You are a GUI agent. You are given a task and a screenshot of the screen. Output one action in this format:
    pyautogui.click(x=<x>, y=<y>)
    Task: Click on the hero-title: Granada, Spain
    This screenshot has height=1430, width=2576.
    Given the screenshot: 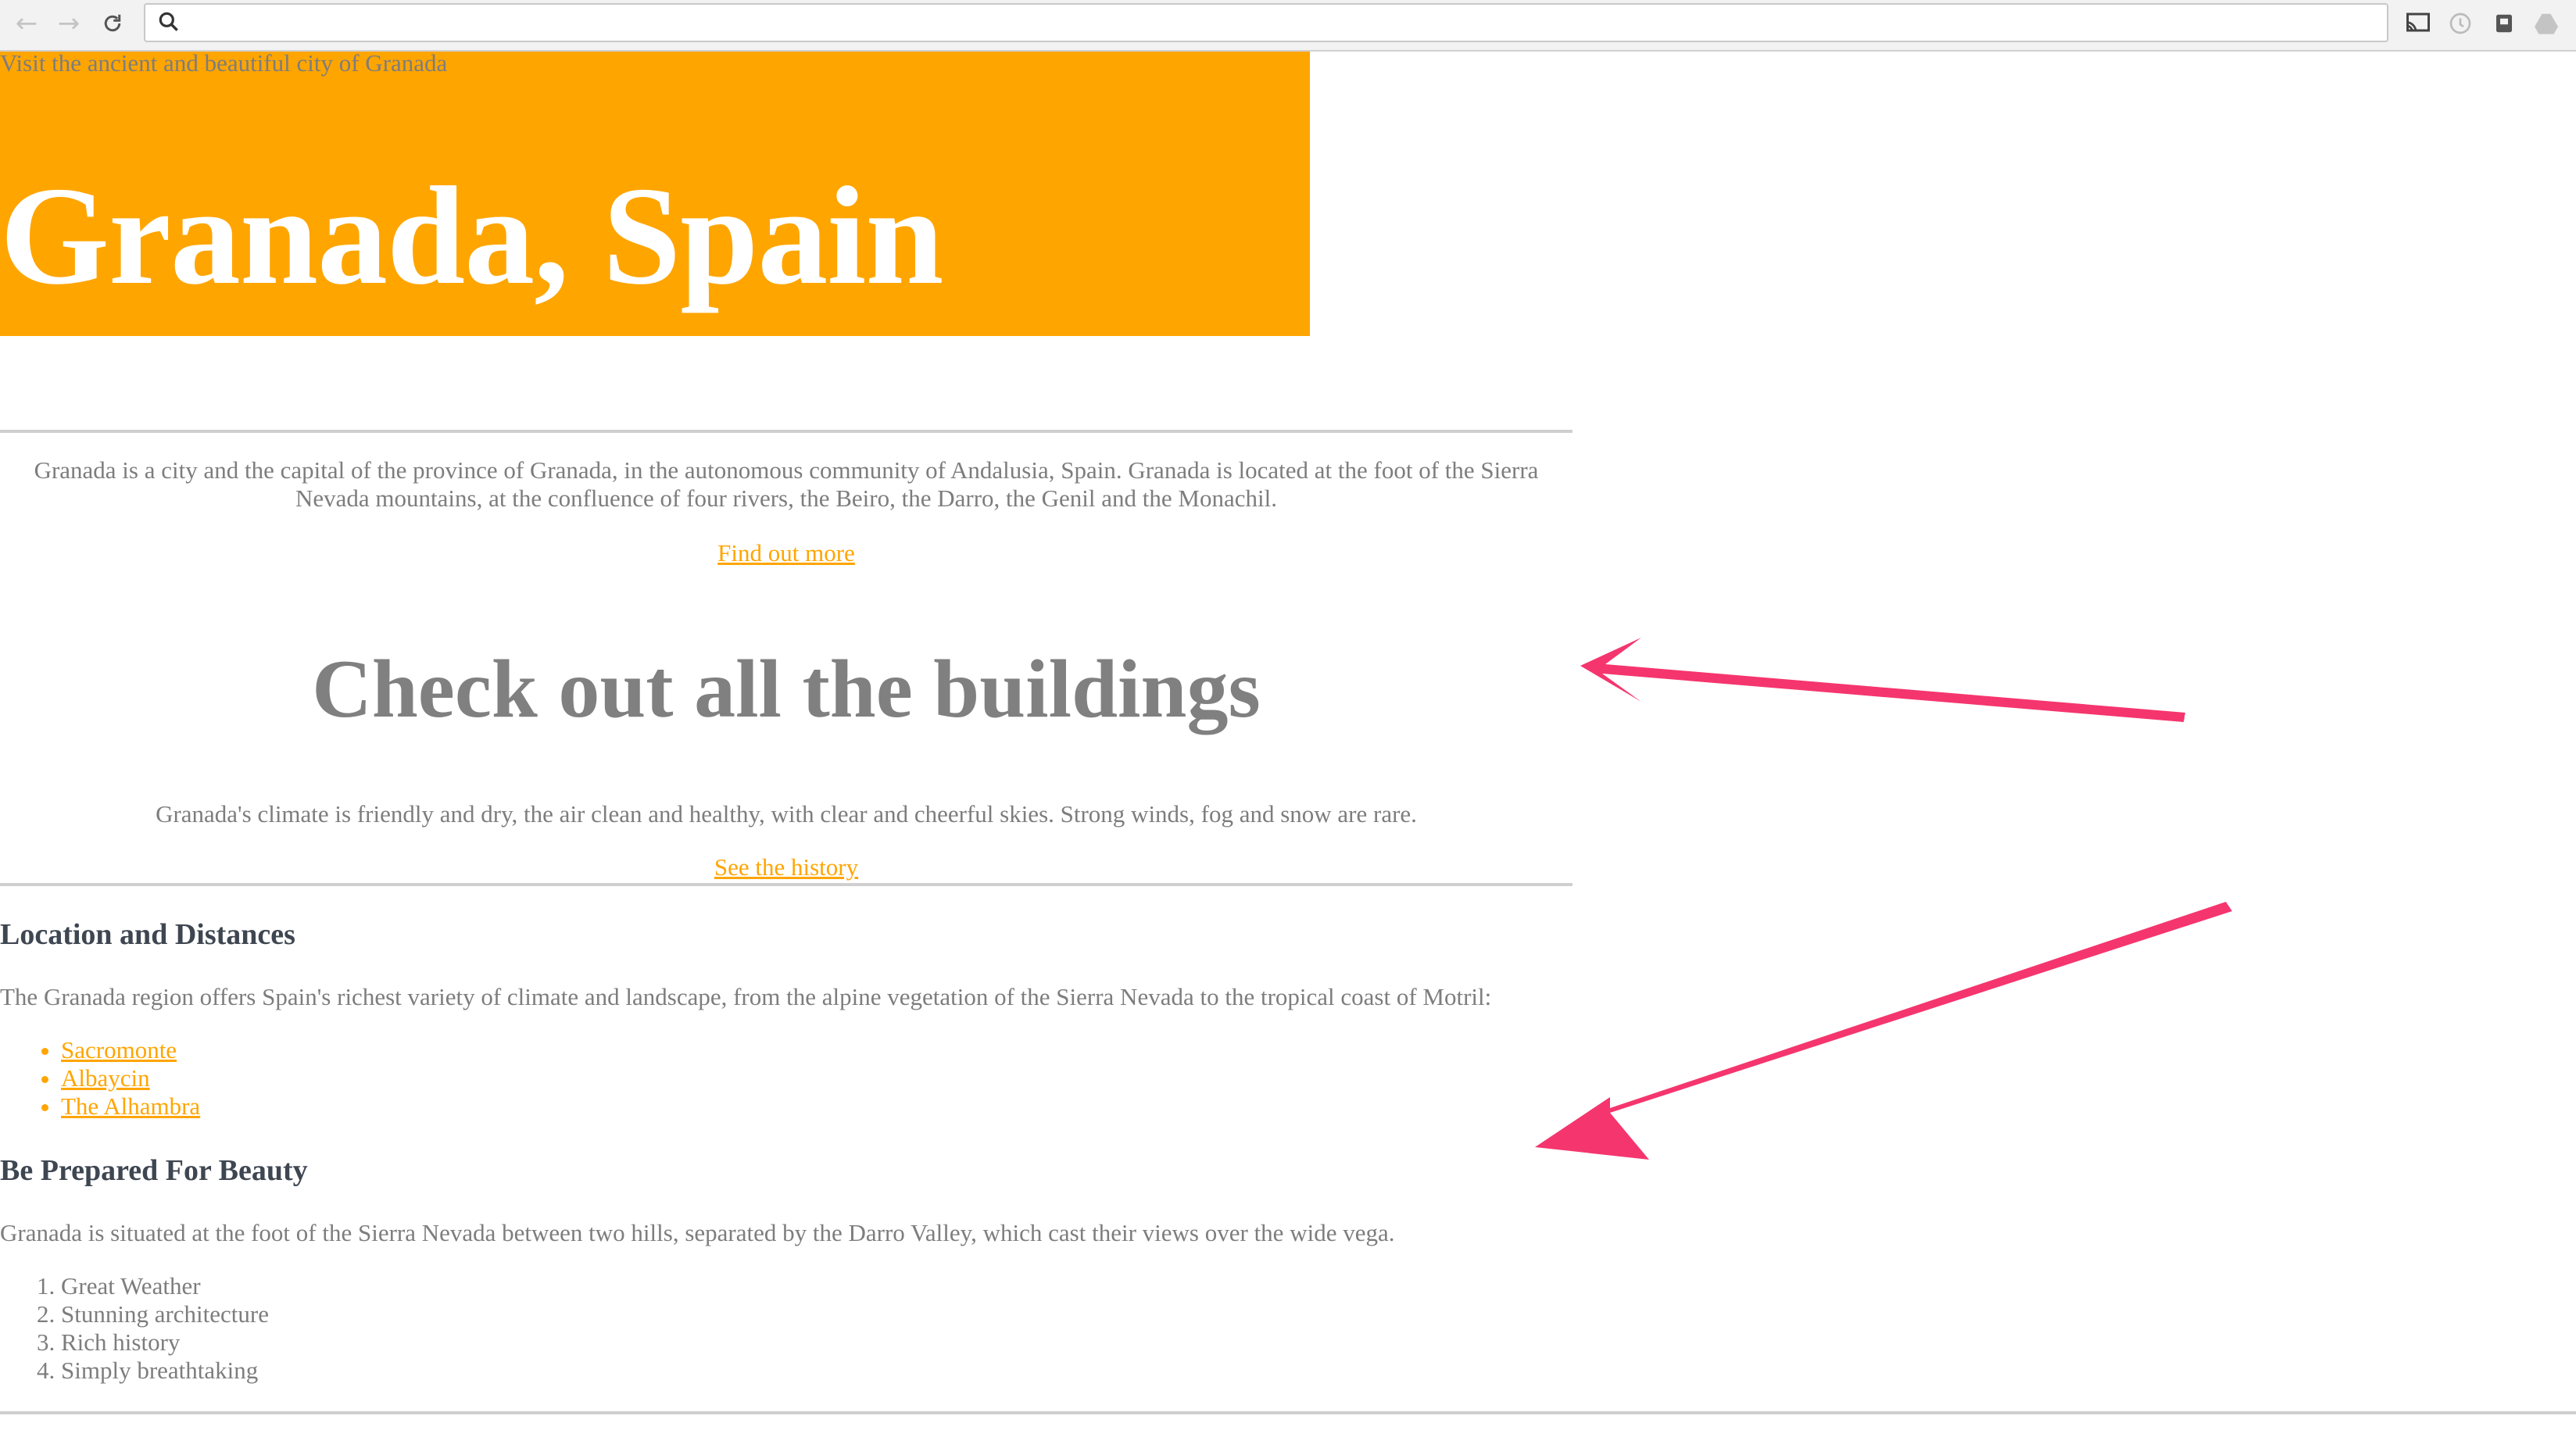 What is the action you would take?
    pyautogui.click(x=471, y=235)
    